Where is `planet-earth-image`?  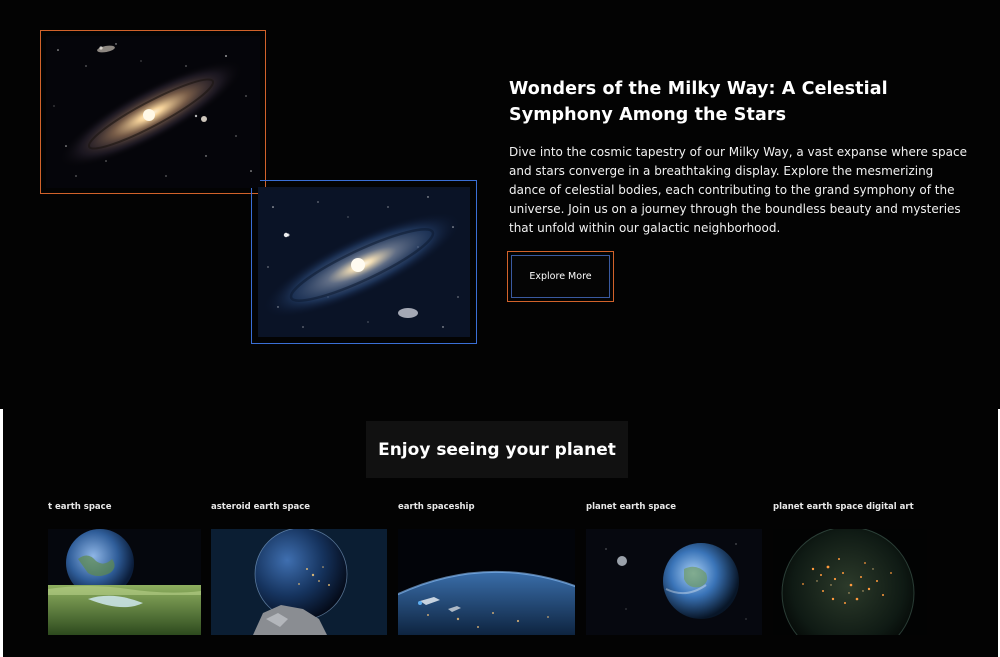 planet-earth-image is located at coordinates (674, 582).